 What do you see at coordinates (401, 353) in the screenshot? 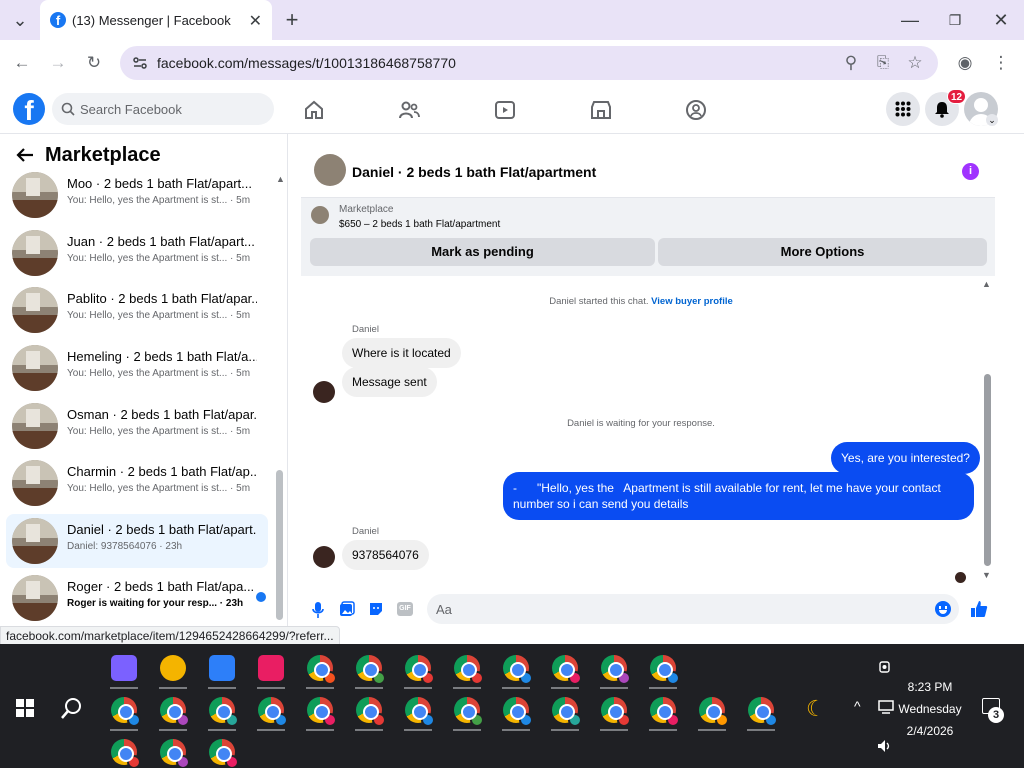
I see `incoming-message: Where is it located` at bounding box center [401, 353].